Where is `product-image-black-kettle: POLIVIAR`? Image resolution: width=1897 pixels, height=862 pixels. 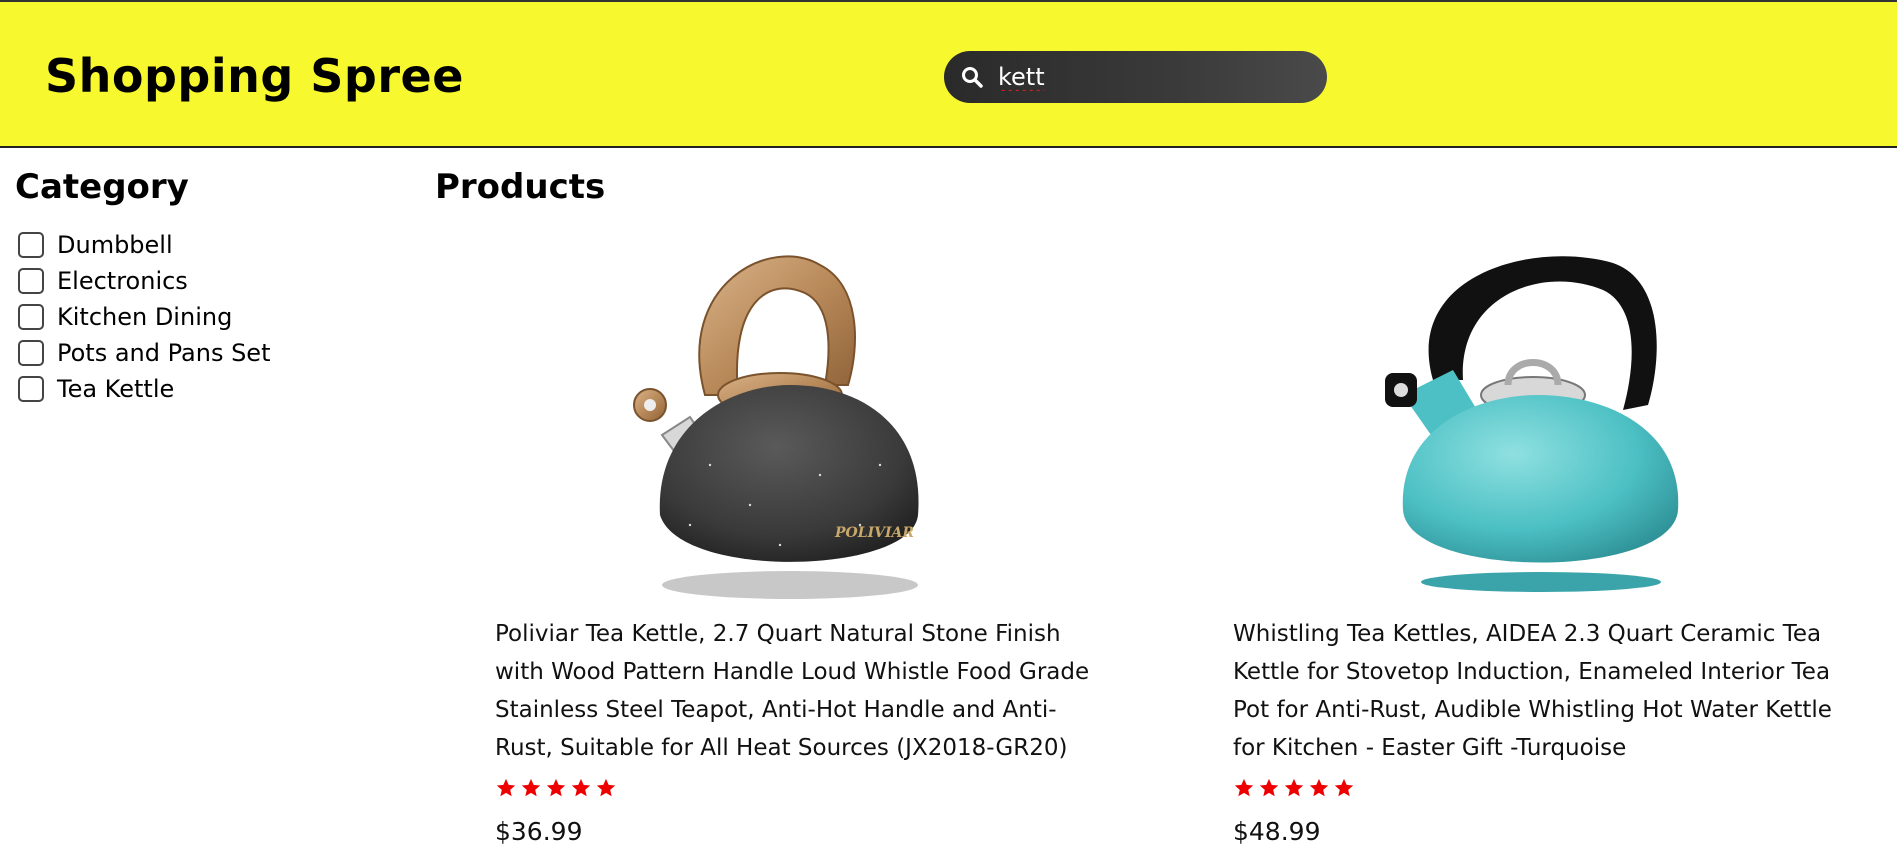
product-image-black-kettle: POLIVIAR is located at coordinates (800, 425).